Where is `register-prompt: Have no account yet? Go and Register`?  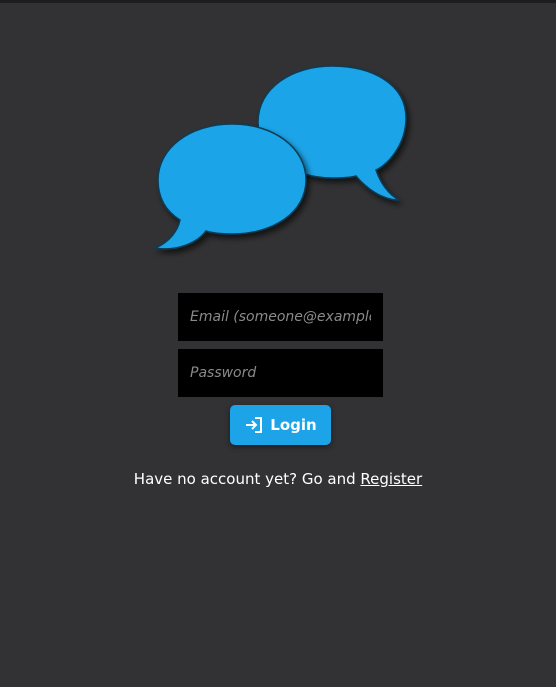 register-prompt: Have no account yet? Go and Register is located at coordinates (278, 479).